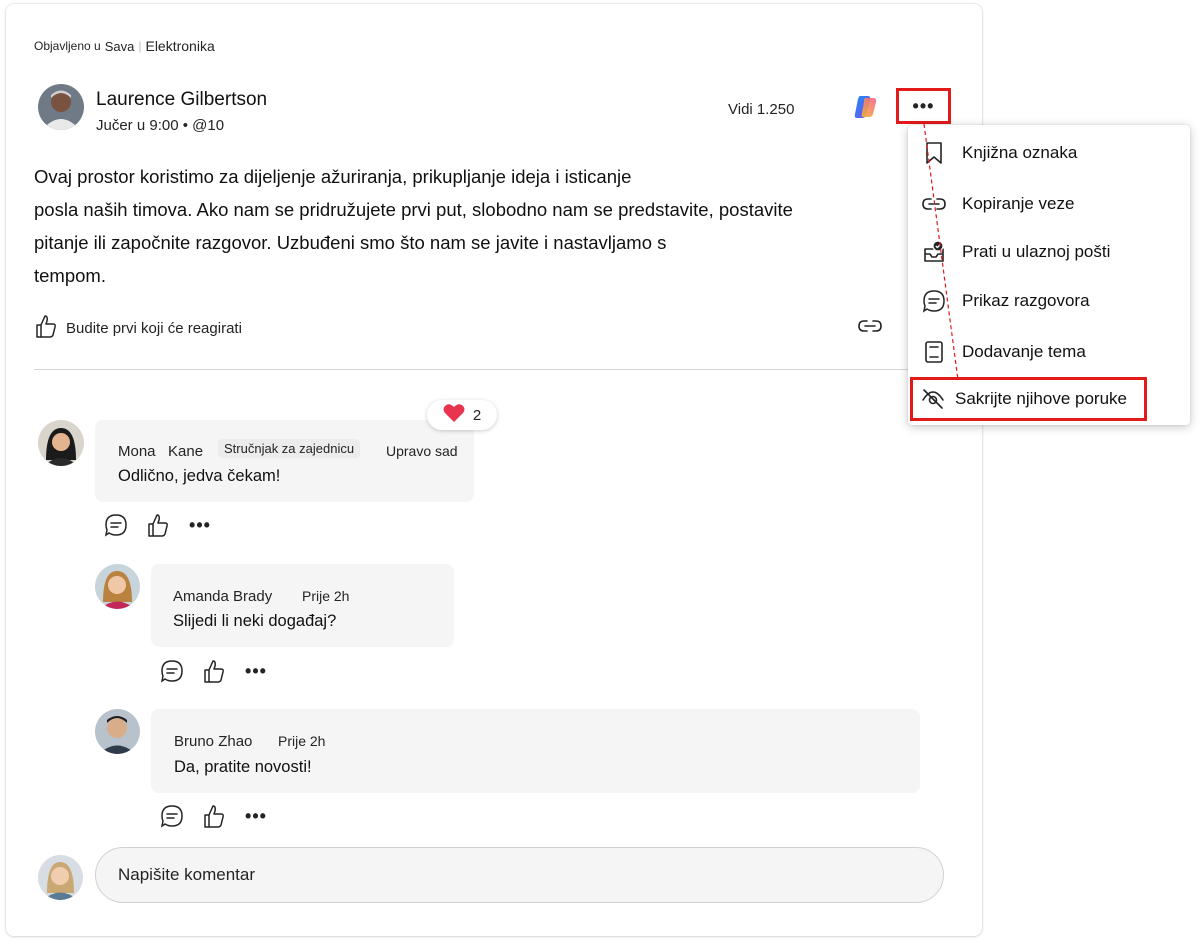 This screenshot has width=1200, height=947. What do you see at coordinates (454, 415) in the screenshot?
I see `heart-icon` at bounding box center [454, 415].